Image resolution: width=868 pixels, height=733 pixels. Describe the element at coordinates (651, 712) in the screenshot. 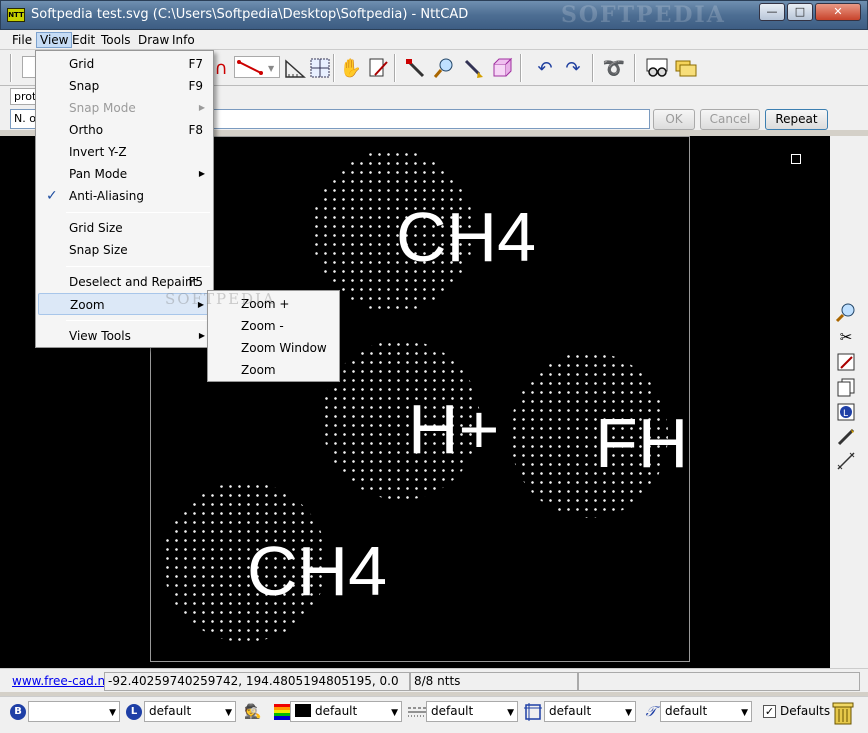

I see `font-icon: 𝒯` at that location.